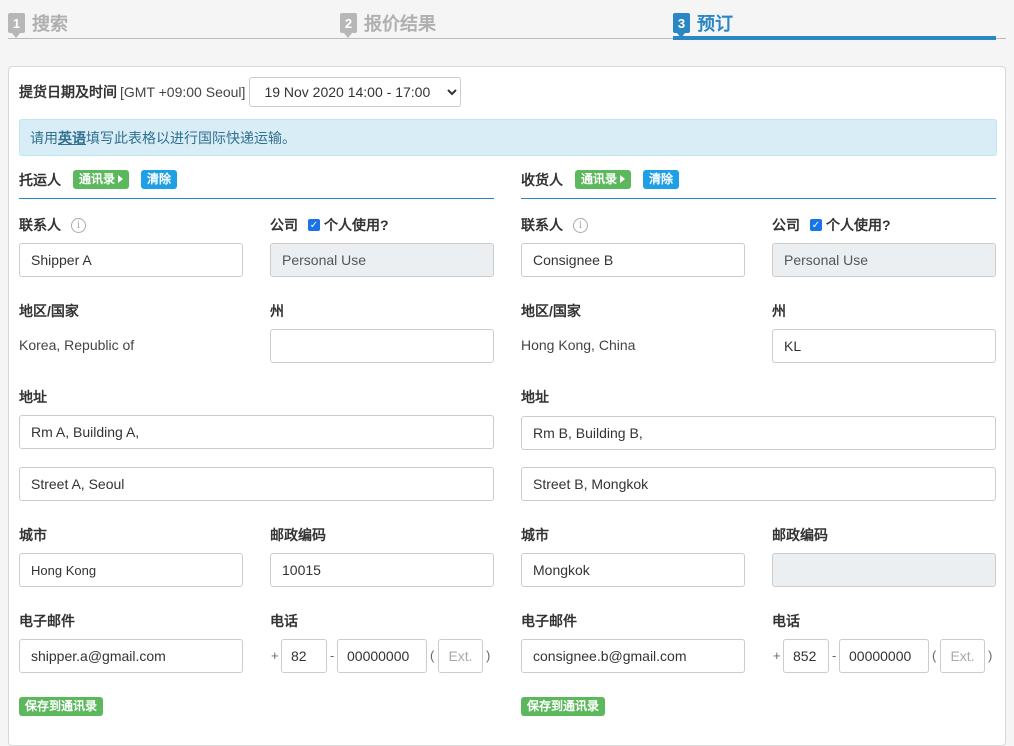 This screenshot has height=746, width=1014. What do you see at coordinates (661, 179) in the screenshot?
I see `consignee-clear-button: 清除` at bounding box center [661, 179].